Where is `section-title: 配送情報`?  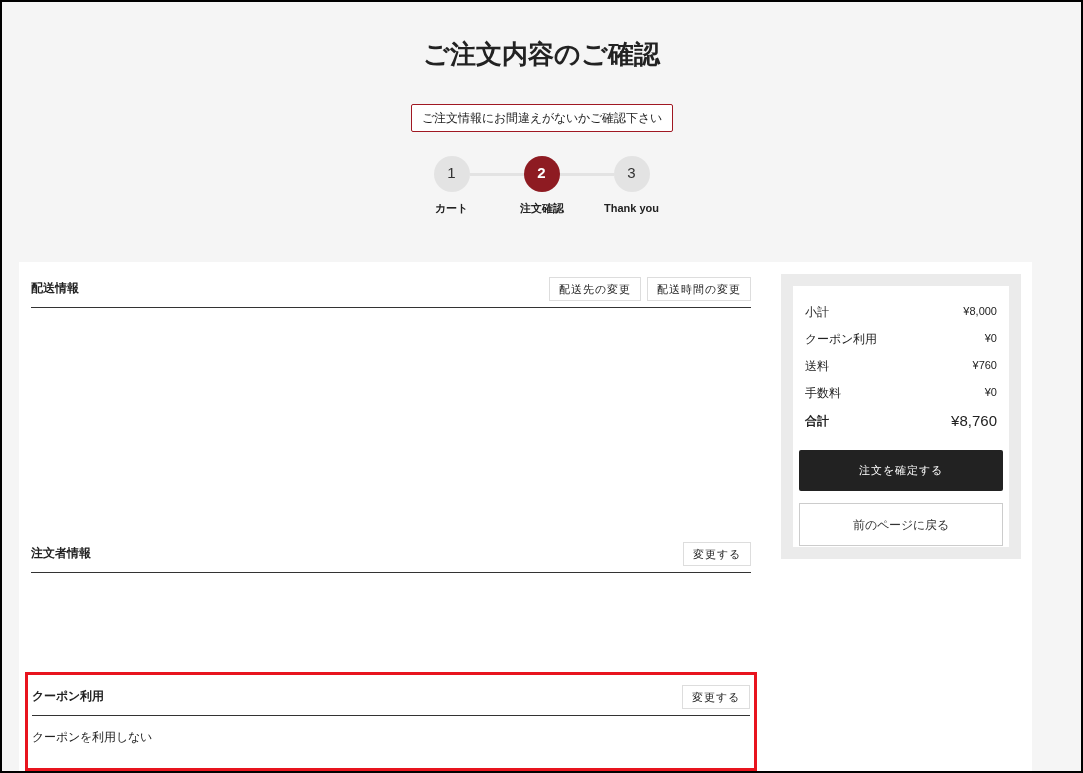 section-title: 配送情報 is located at coordinates (55, 288).